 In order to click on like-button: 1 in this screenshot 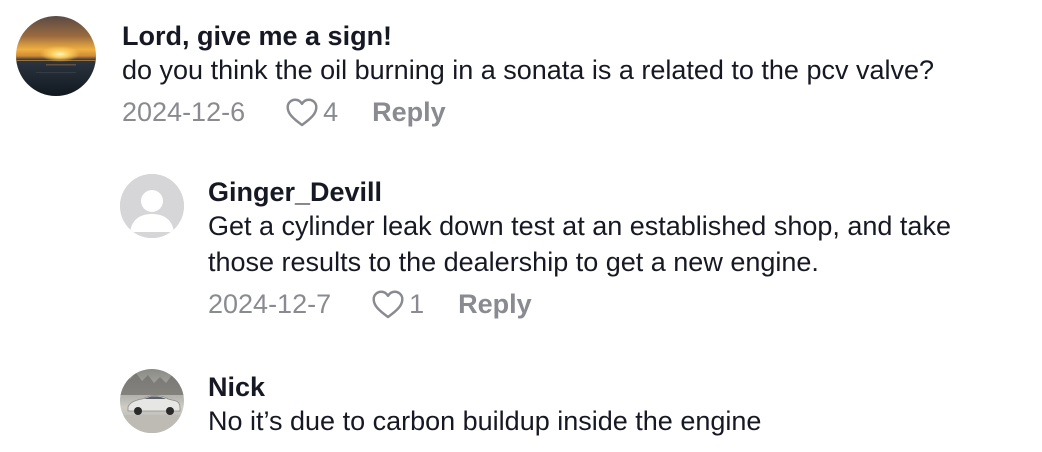, I will do `click(397, 304)`.